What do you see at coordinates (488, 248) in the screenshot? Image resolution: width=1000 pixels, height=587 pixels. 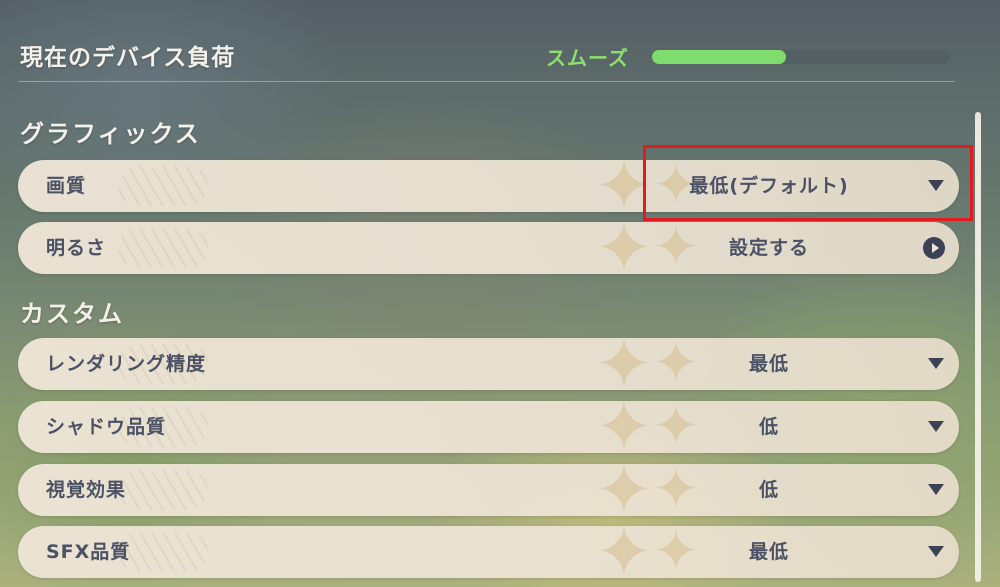 I see `brightness-setting-button: ✦ ✦ 明るさ 設定する` at bounding box center [488, 248].